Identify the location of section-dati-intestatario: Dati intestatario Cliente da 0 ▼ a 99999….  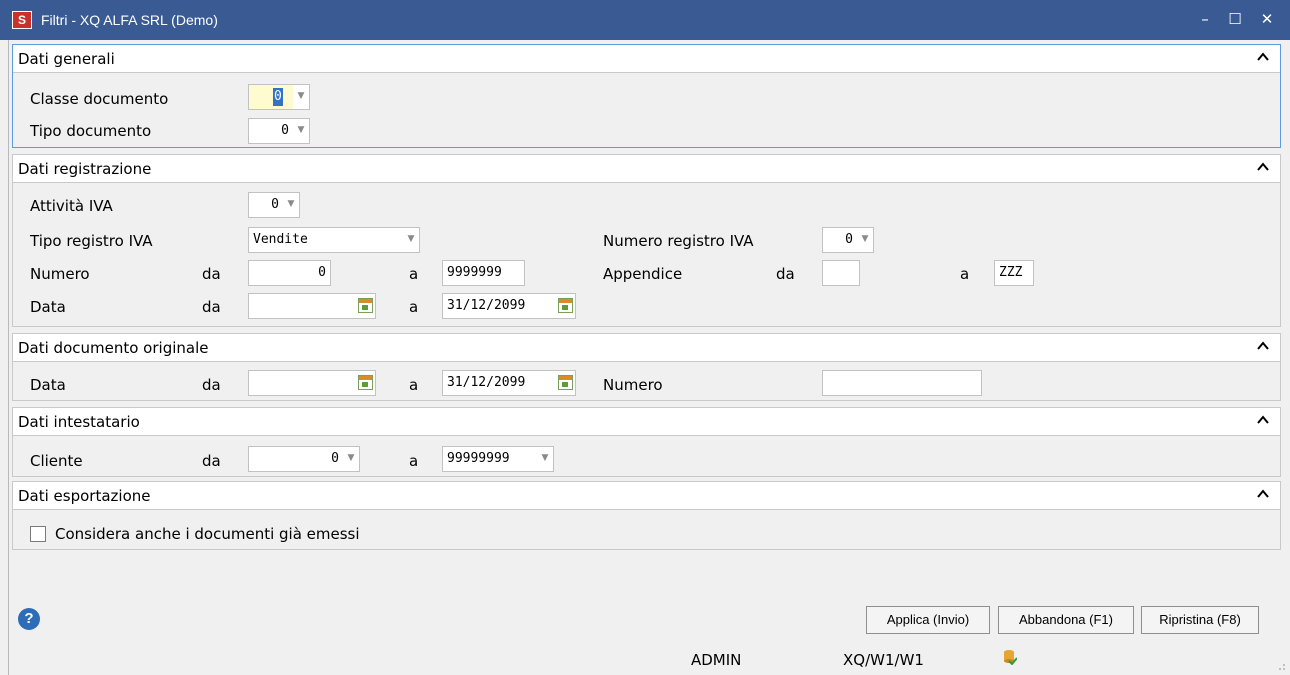
(646, 442).